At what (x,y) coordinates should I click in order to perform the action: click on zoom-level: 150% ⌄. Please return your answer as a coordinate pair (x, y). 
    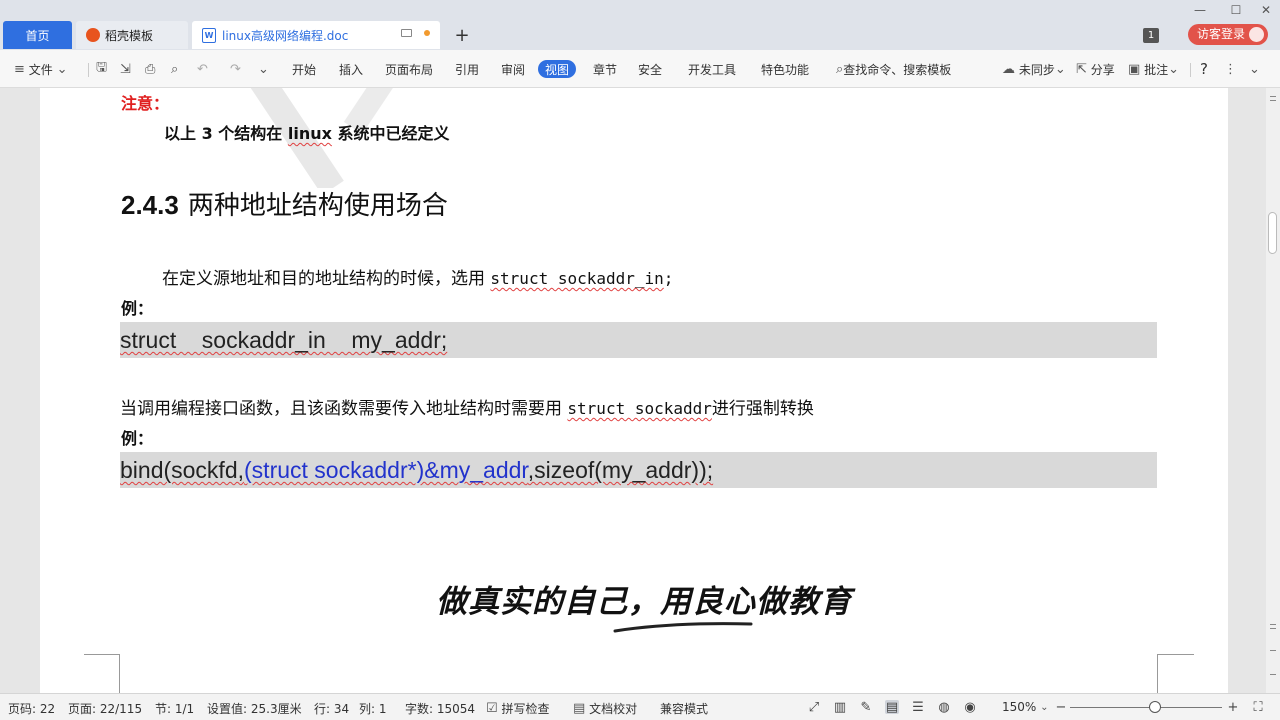
    Looking at the image, I should click on (1025, 707).